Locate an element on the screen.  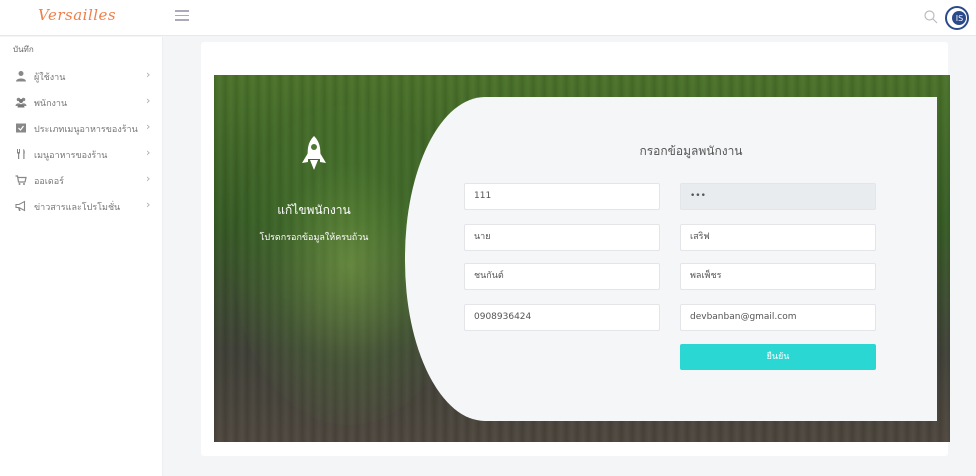
confirm-button: ยืนยัน is located at coordinates (778, 357).